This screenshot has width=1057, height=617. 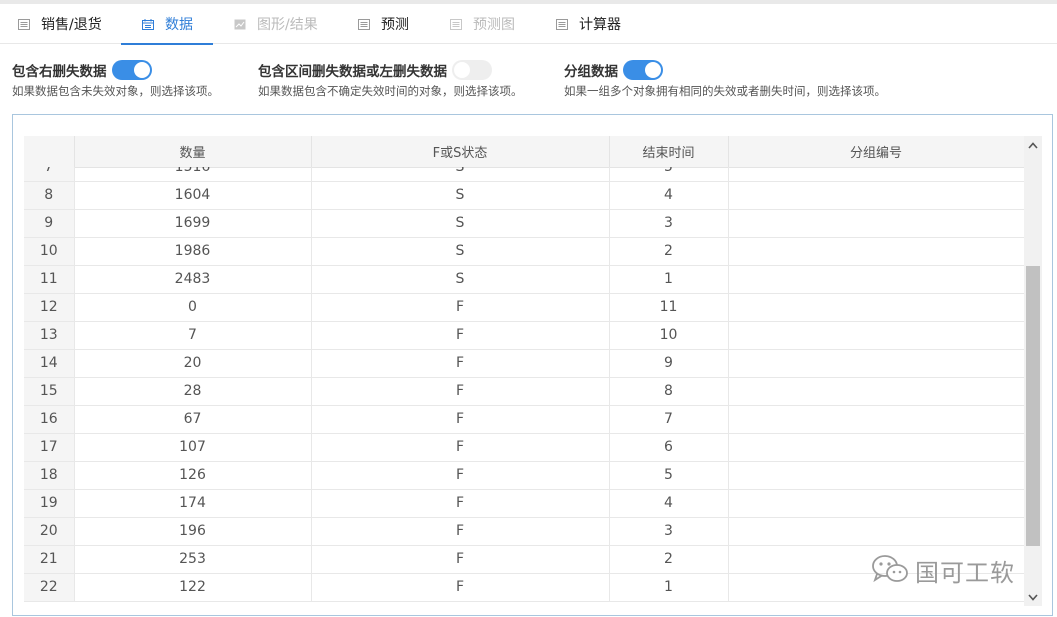 What do you see at coordinates (460, 152) in the screenshot?
I see `column-header-status: F或S状态` at bounding box center [460, 152].